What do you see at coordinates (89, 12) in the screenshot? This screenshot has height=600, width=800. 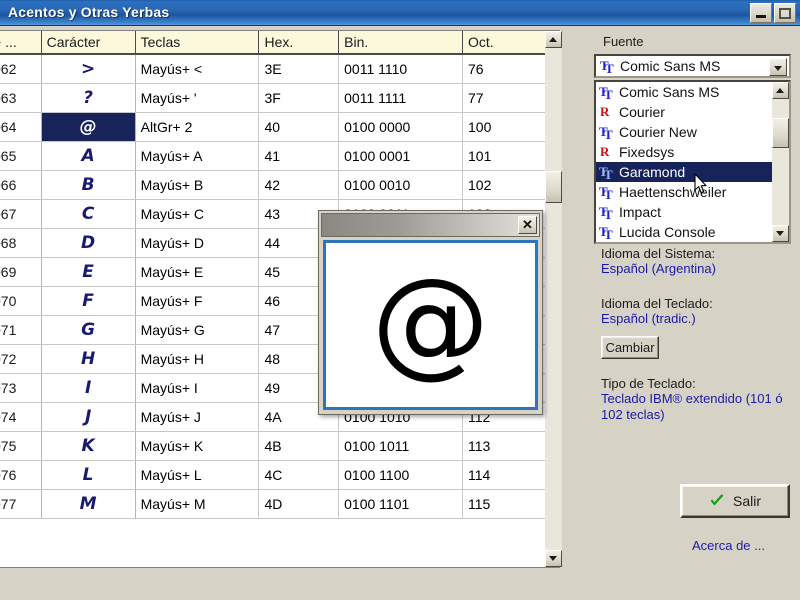 I see `window-title: Acentos y Otras Yerbas` at bounding box center [89, 12].